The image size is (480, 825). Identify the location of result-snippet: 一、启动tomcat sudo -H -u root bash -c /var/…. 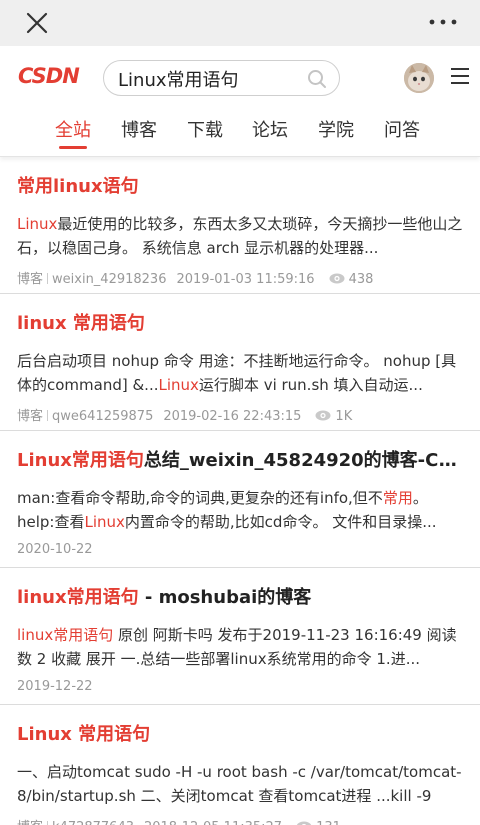
(240, 784).